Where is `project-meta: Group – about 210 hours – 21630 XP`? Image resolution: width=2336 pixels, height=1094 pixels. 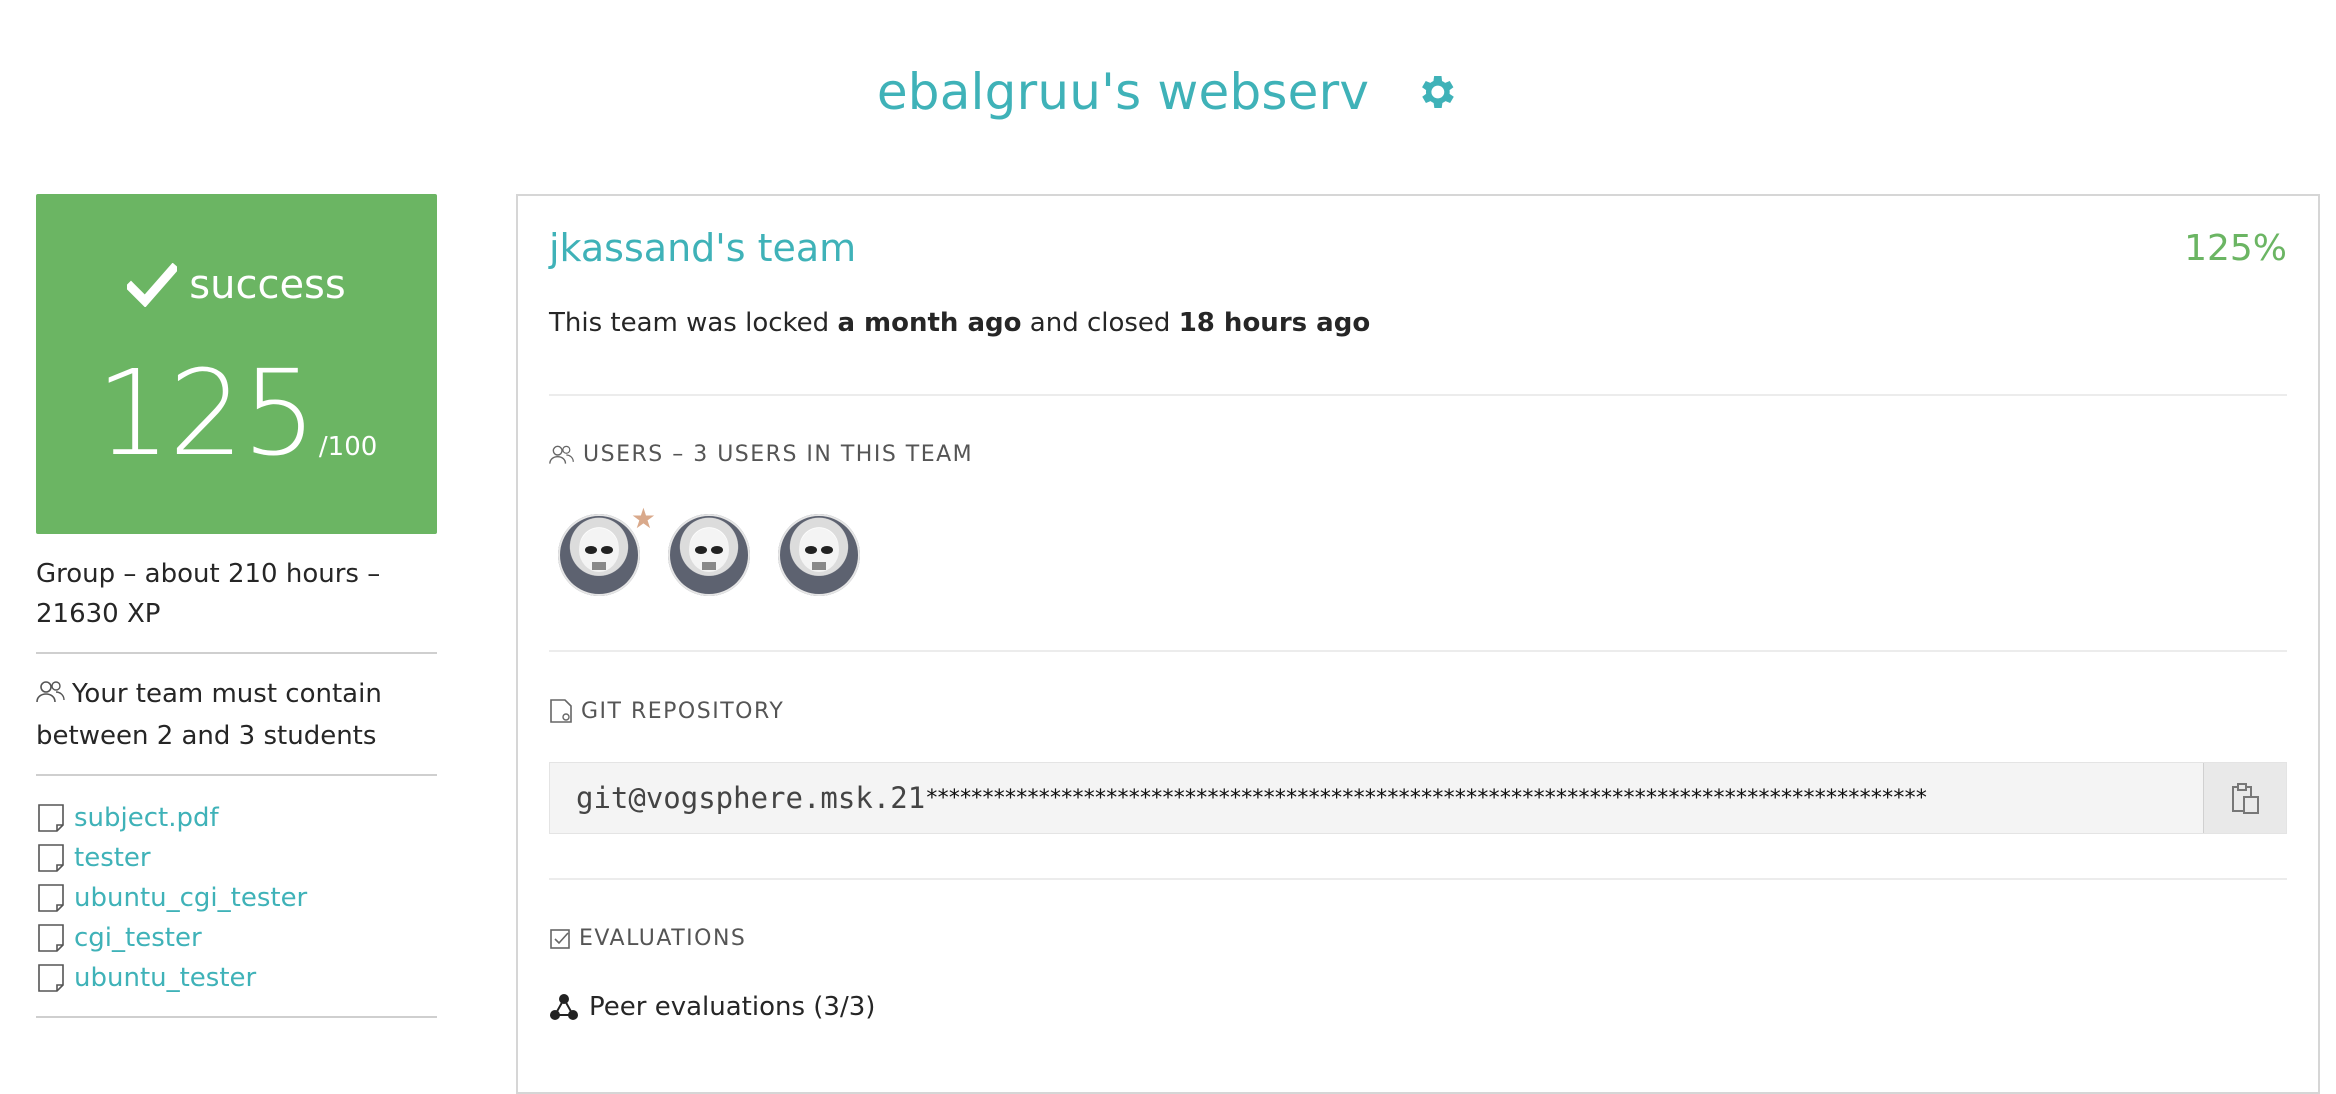 project-meta: Group – about 210 hours – 21630 XP is located at coordinates (208, 594).